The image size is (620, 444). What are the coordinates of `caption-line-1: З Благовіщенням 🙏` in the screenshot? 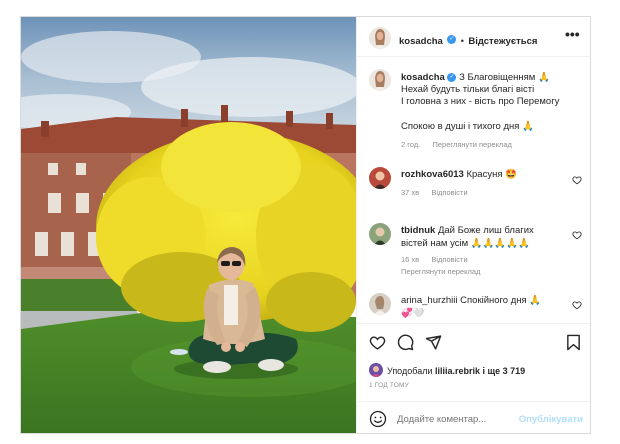 It's located at (504, 77).